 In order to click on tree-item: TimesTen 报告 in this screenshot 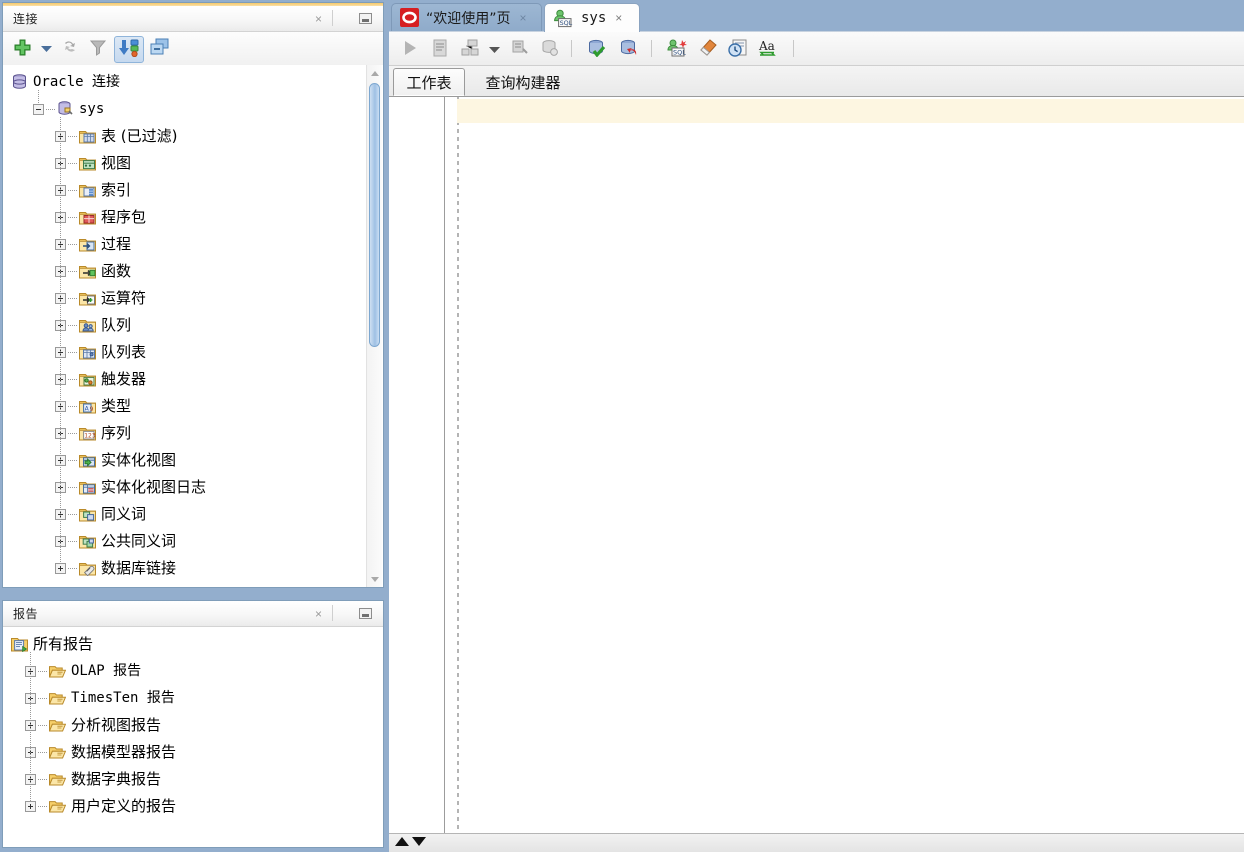, I will do `click(191, 698)`.